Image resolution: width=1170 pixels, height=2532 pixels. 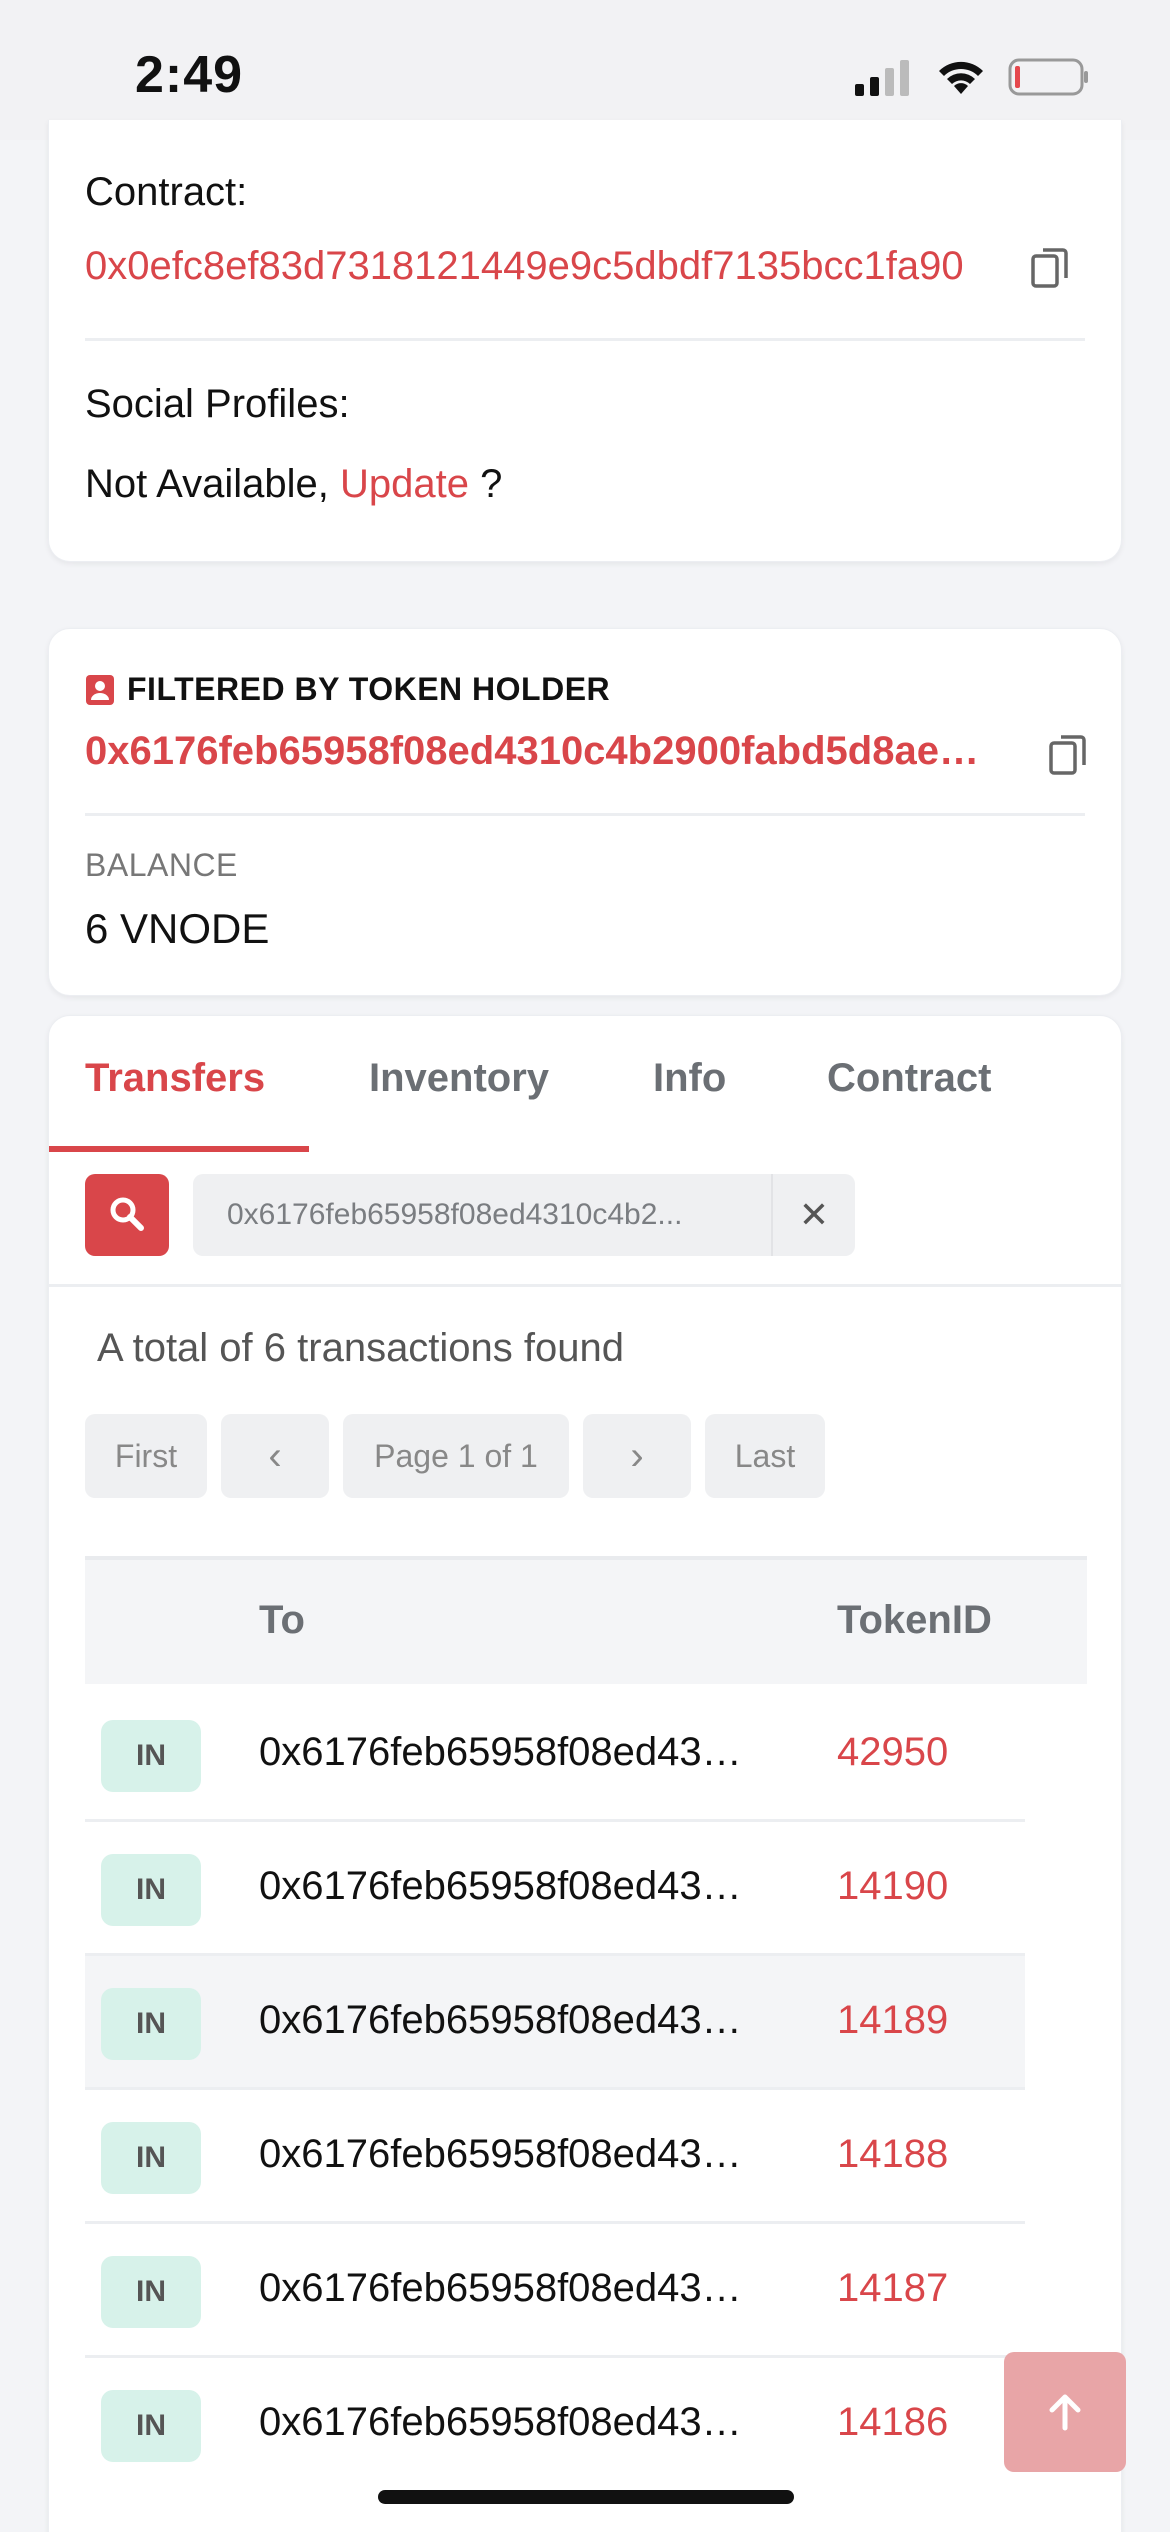 What do you see at coordinates (161, 865) in the screenshot?
I see `balance-label: BALANCE` at bounding box center [161, 865].